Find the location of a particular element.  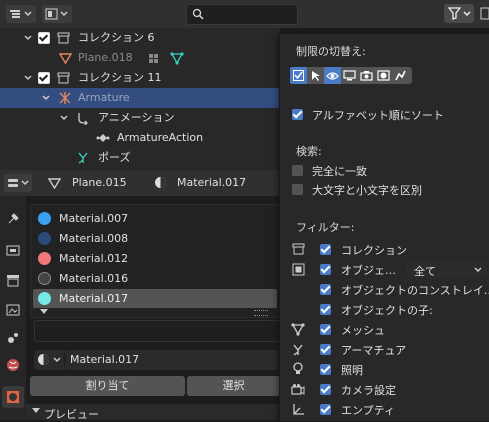

outliner-row-plane-018: Plane.018 is located at coordinates (140, 58).